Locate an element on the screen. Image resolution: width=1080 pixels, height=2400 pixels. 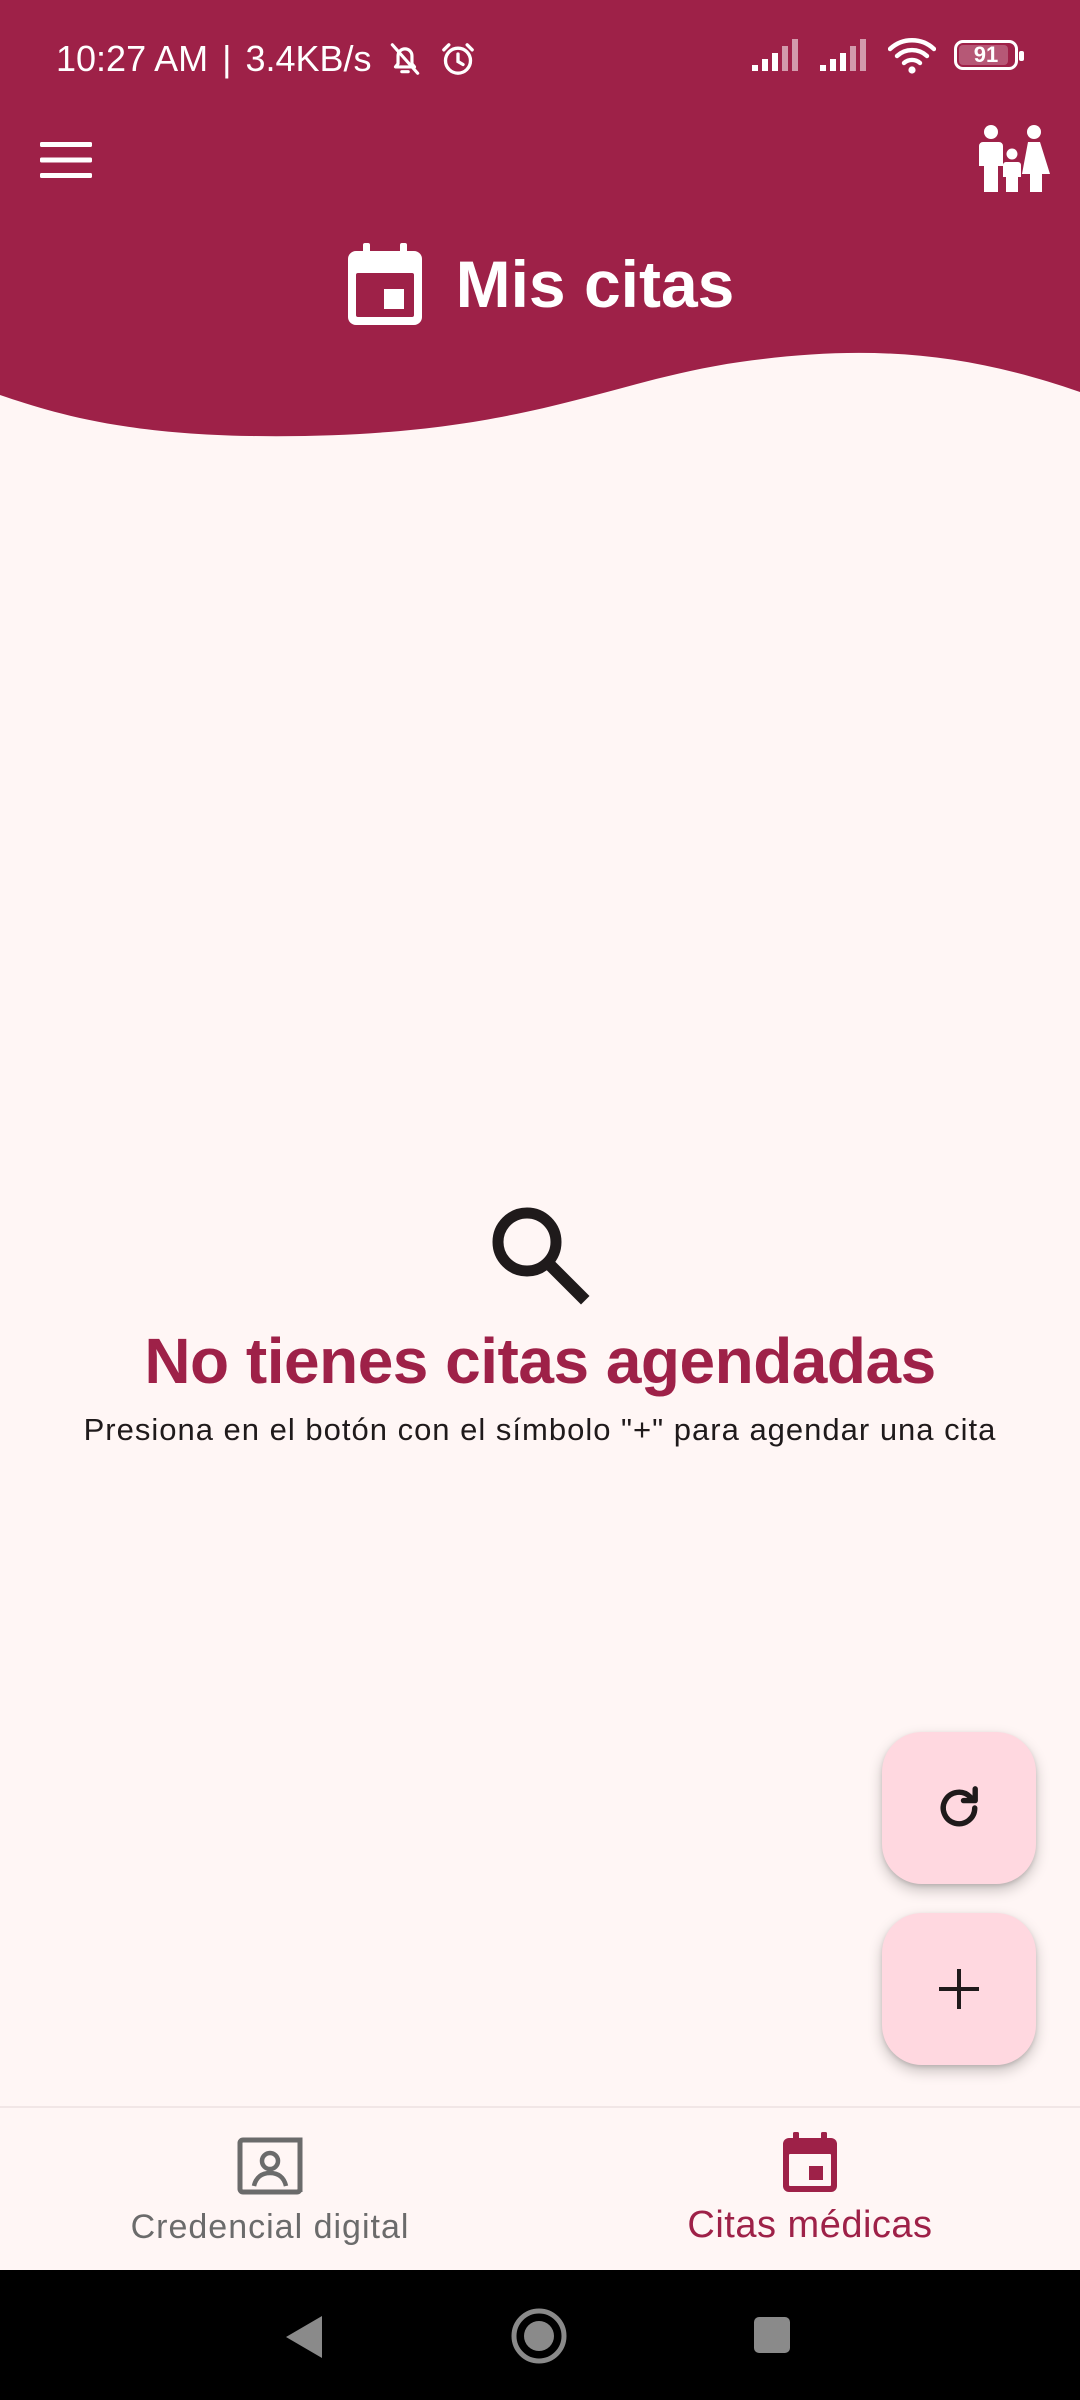
menu-icon is located at coordinates (66, 160).